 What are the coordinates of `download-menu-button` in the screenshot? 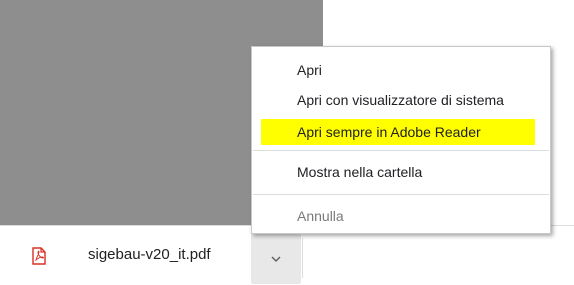 It's located at (276, 259).